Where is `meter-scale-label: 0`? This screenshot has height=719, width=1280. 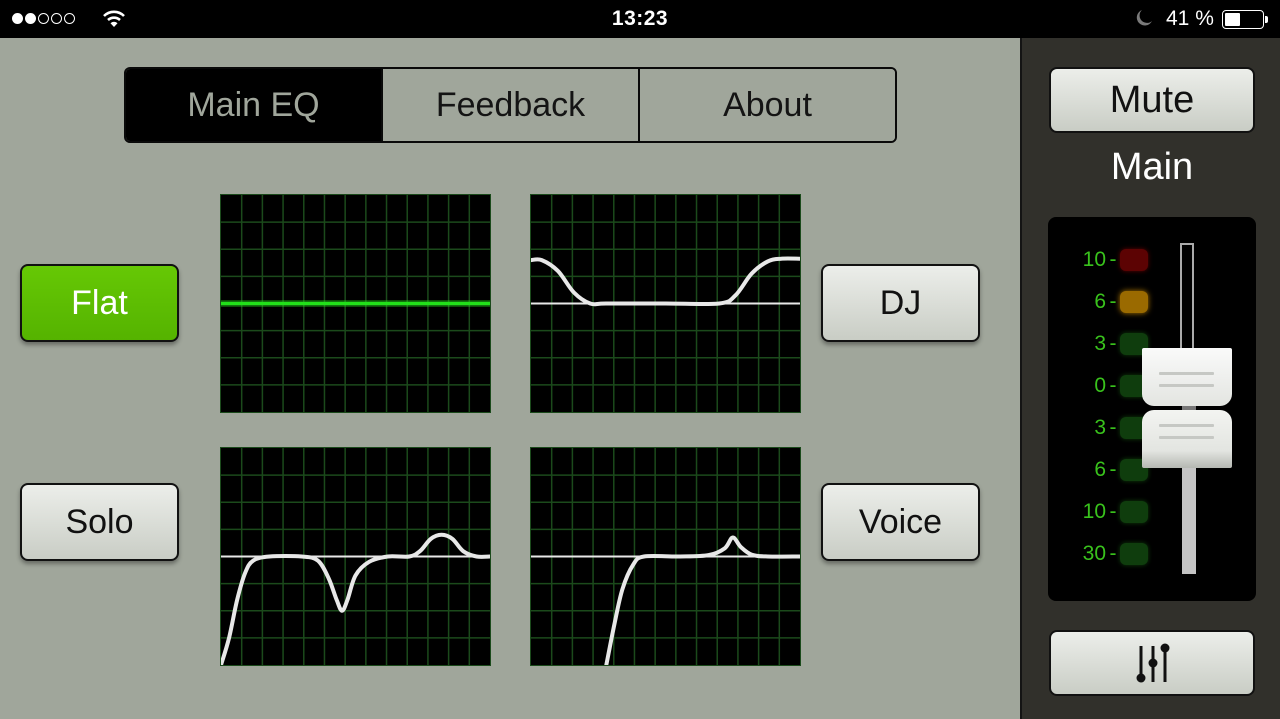
meter-scale-label: 0 is located at coordinates (1100, 385).